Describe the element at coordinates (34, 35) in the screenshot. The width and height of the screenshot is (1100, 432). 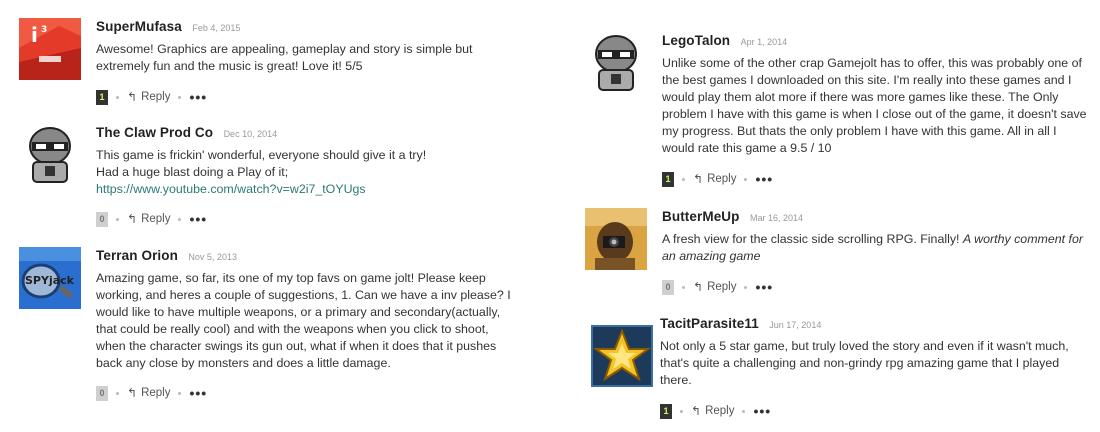
I see `svg-text: i` at that location.